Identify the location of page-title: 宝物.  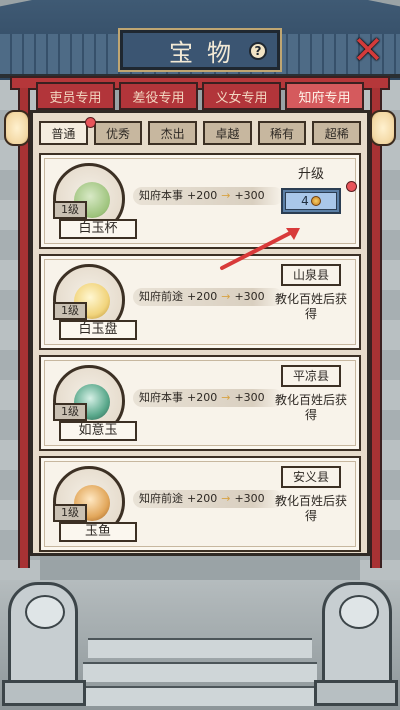
(207, 52).